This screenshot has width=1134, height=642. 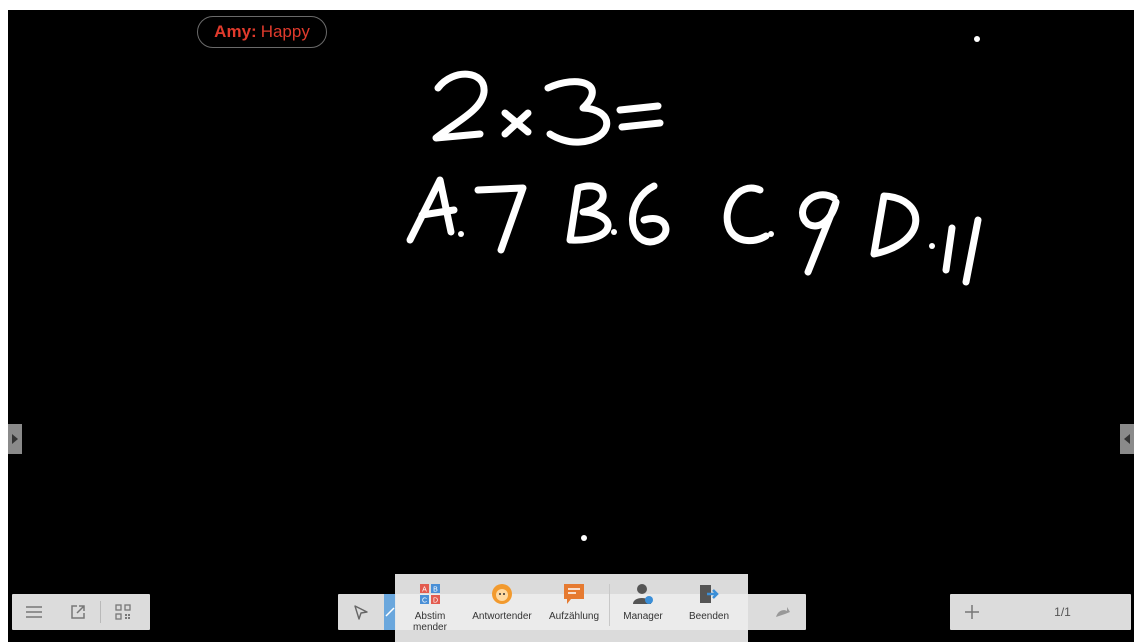 I want to click on select-arrow-icon, so click(x=361, y=612).